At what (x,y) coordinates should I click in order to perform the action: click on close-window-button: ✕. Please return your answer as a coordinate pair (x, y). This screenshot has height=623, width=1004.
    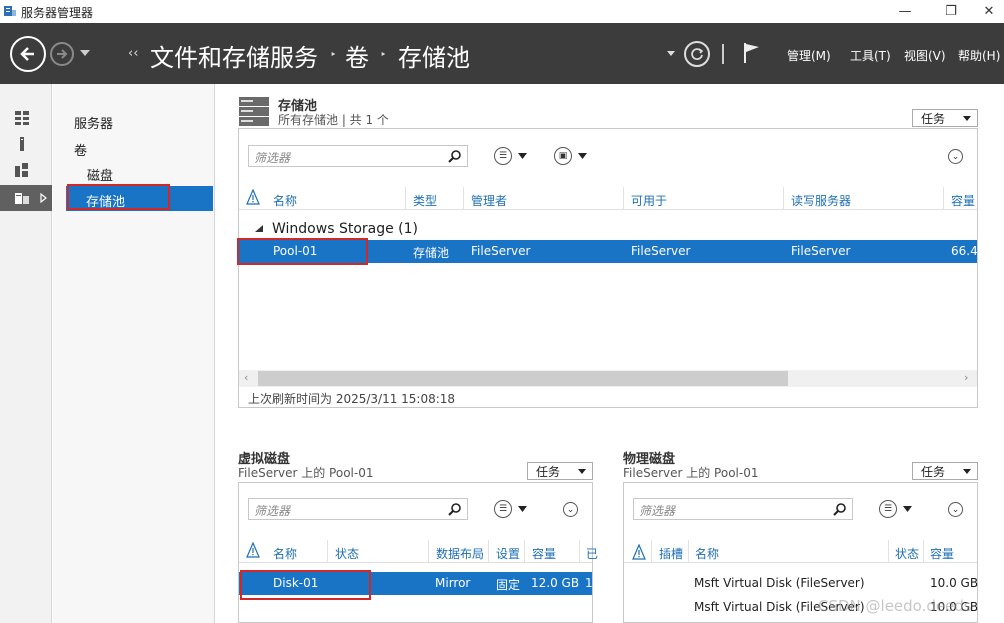
    Looking at the image, I should click on (985, 11).